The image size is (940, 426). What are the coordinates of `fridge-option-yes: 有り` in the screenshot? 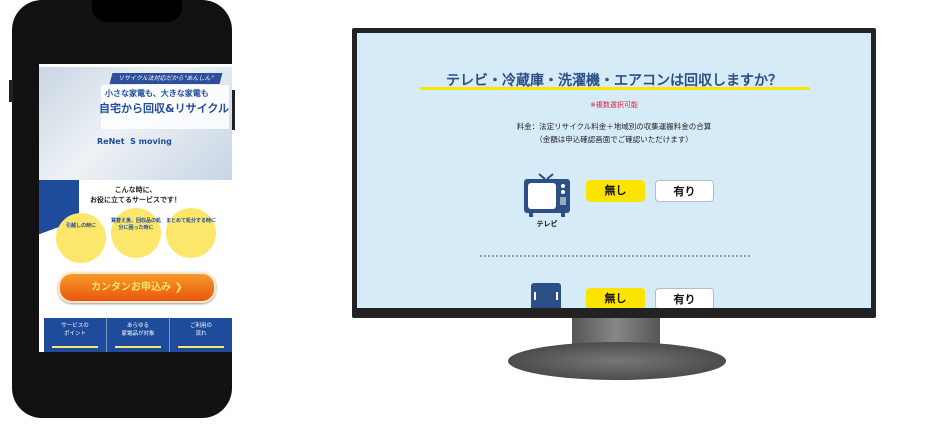 It's located at (684, 298).